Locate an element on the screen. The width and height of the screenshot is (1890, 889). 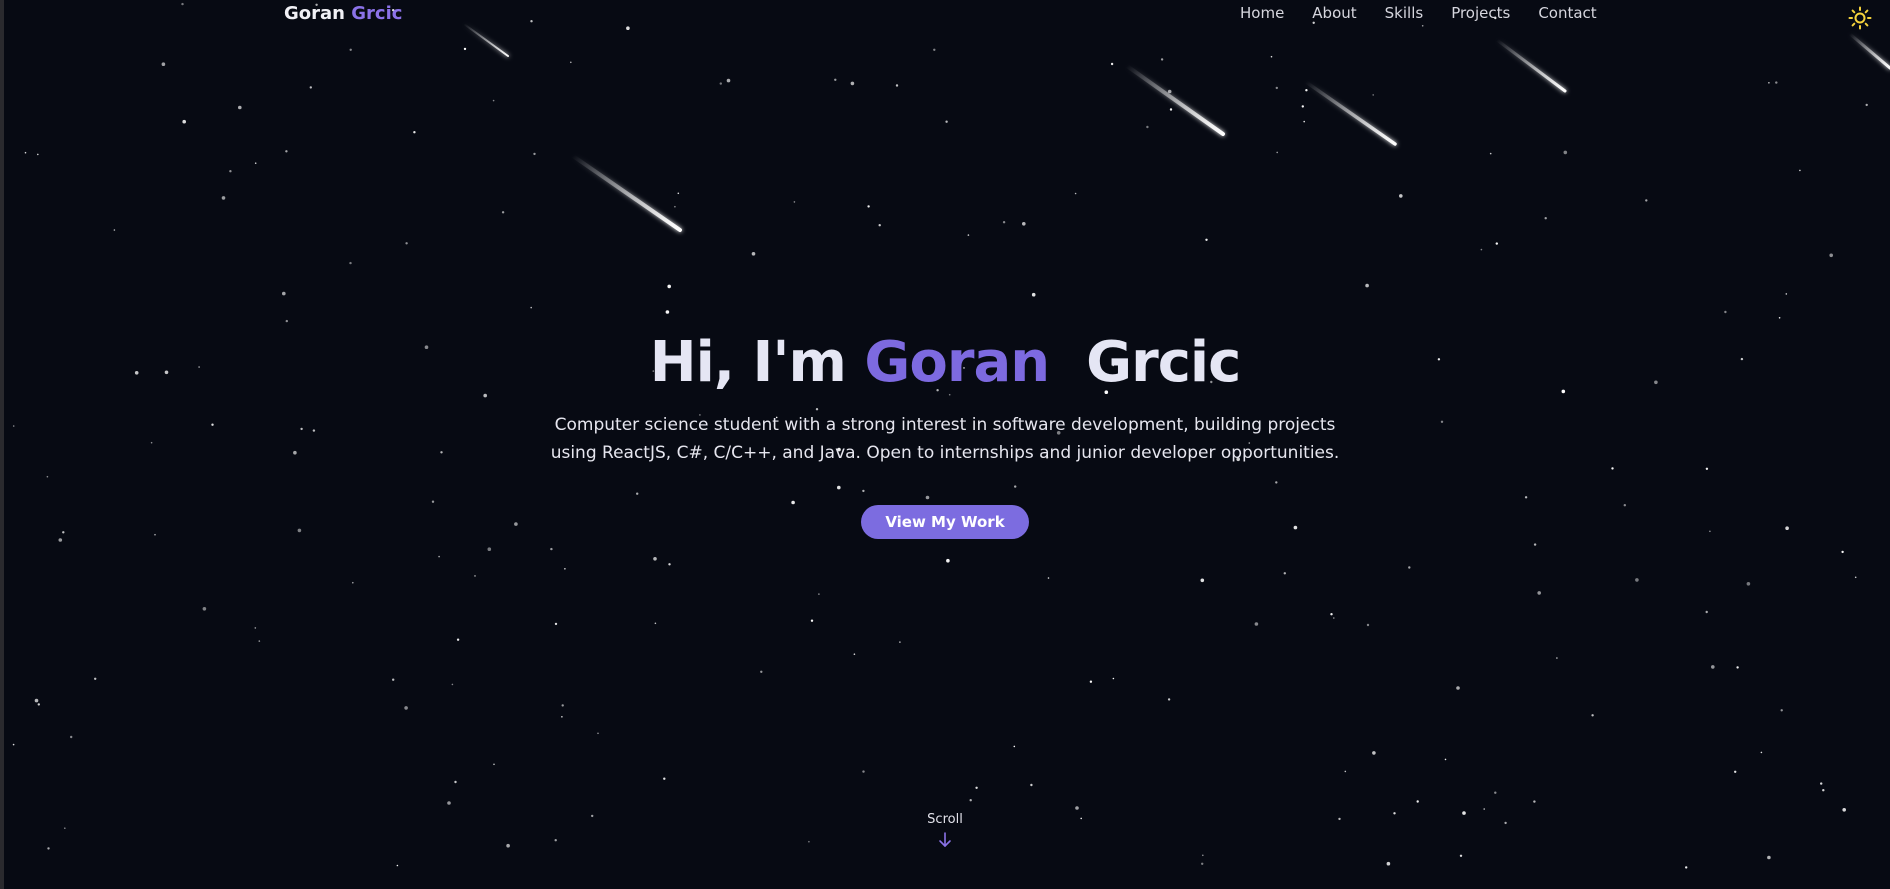
arrow-down-icon is located at coordinates (945, 839).